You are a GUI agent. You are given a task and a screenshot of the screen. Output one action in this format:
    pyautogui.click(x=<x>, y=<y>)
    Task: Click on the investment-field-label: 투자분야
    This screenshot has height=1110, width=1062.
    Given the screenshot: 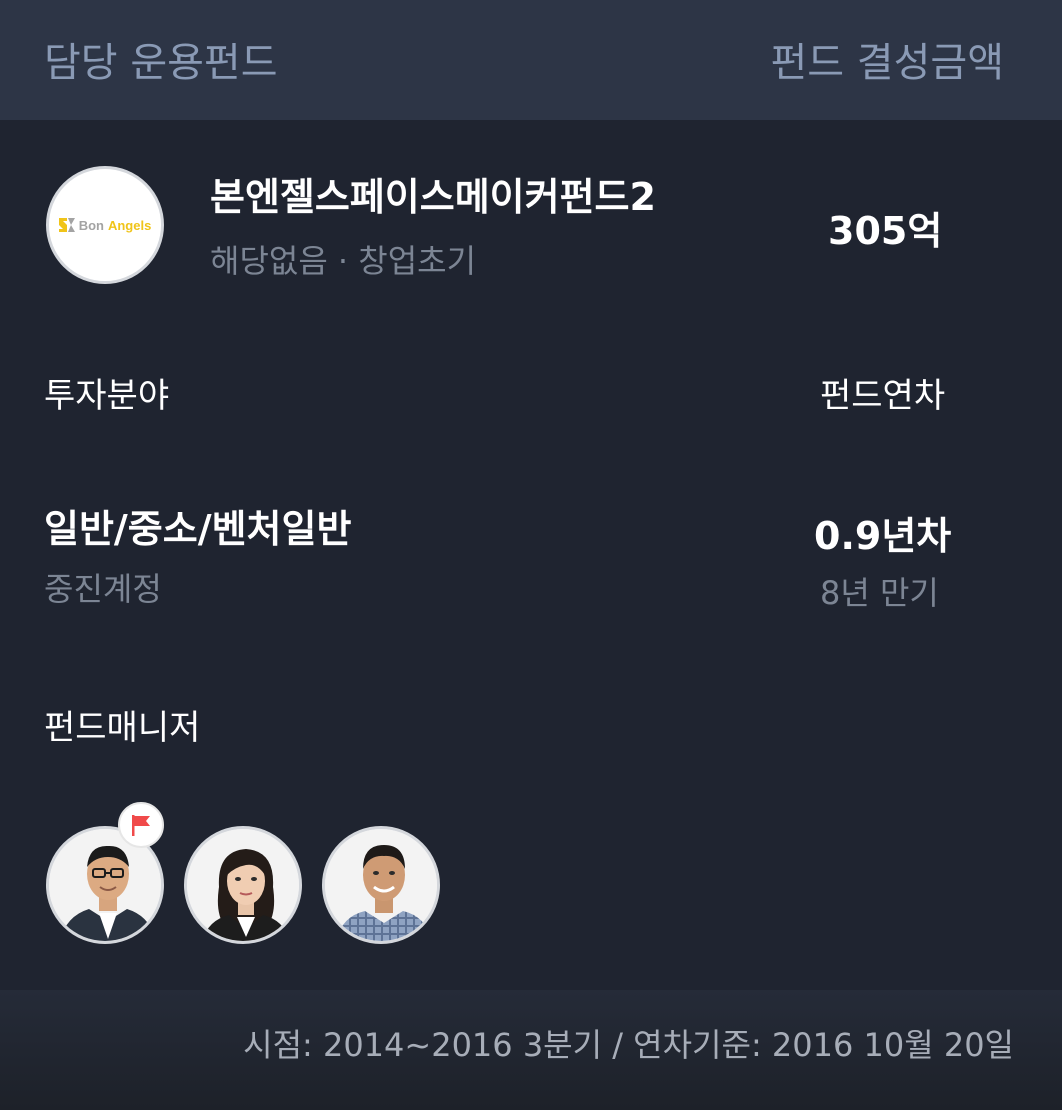 What is the action you would take?
    pyautogui.click(x=107, y=396)
    